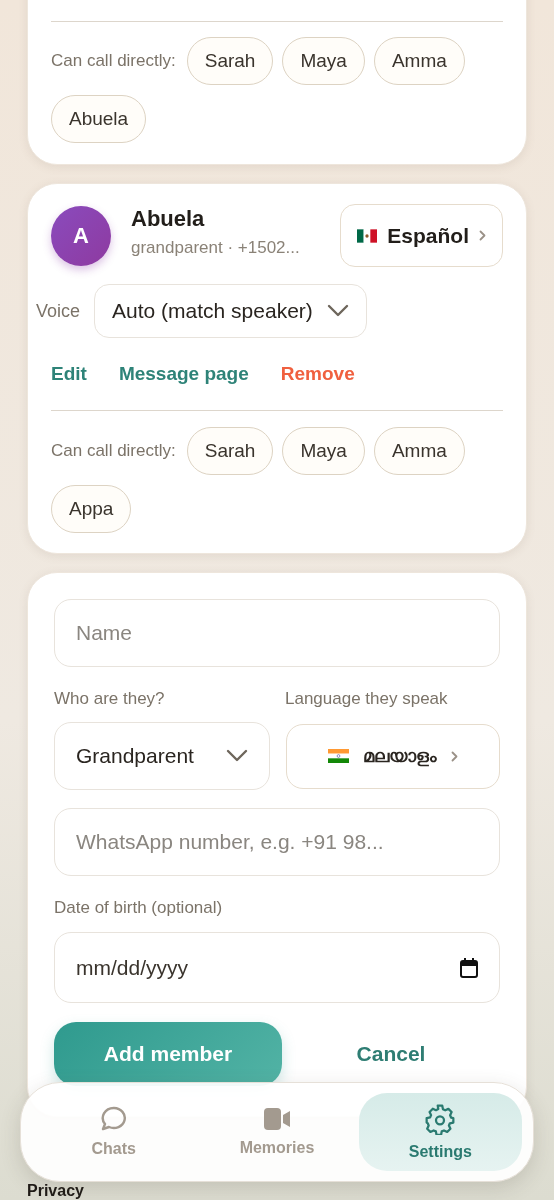  Describe the element at coordinates (391, 1054) in the screenshot. I see `cancel-button: Cancel` at that location.